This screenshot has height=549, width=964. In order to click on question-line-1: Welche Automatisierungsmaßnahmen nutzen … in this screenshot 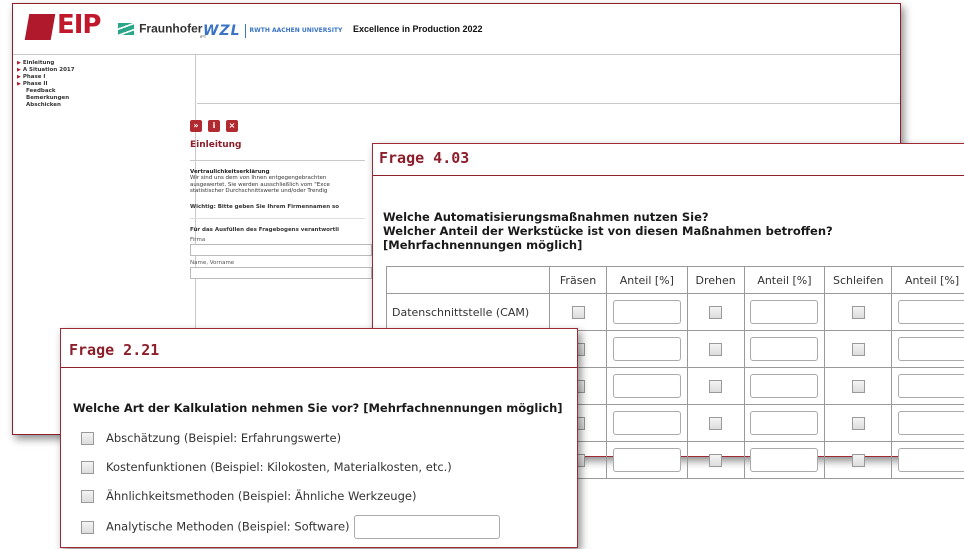, I will do `click(546, 217)`.